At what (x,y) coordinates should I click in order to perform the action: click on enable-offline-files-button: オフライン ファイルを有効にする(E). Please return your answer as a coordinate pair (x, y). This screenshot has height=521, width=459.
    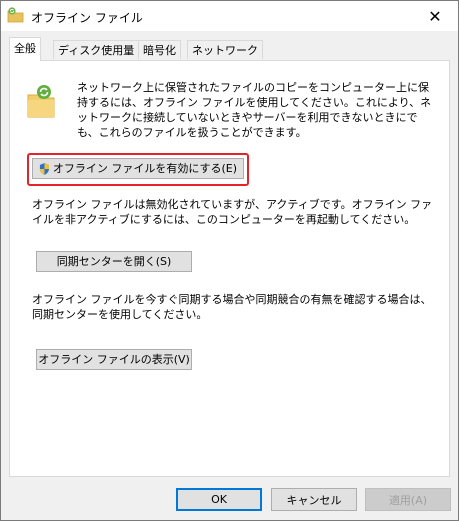
    Looking at the image, I should click on (138, 168).